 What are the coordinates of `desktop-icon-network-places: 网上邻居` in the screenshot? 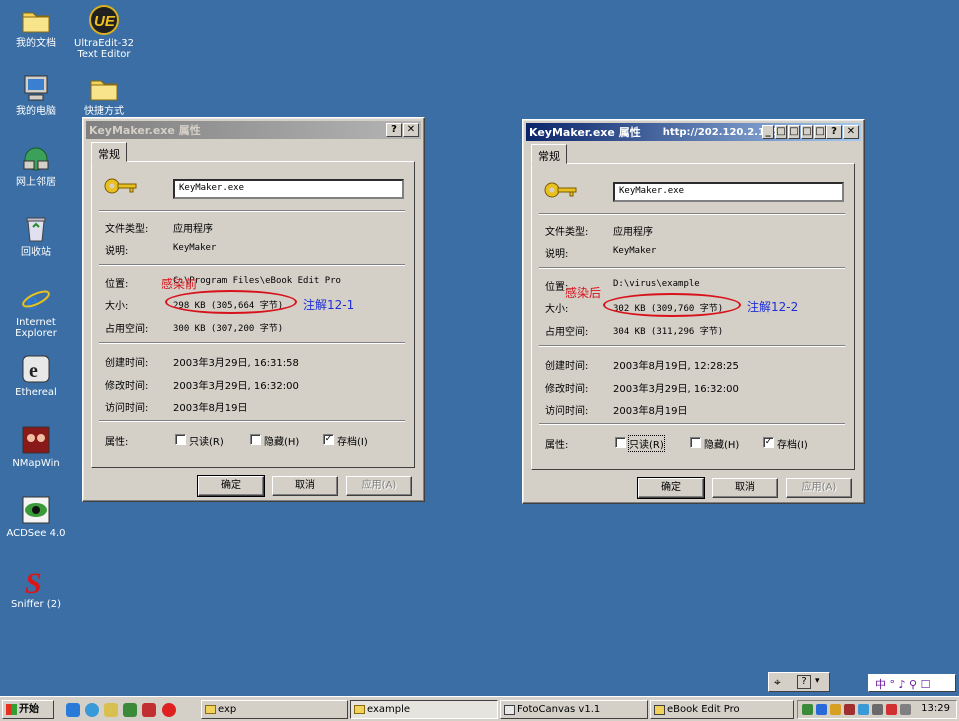 It's located at (36, 165).